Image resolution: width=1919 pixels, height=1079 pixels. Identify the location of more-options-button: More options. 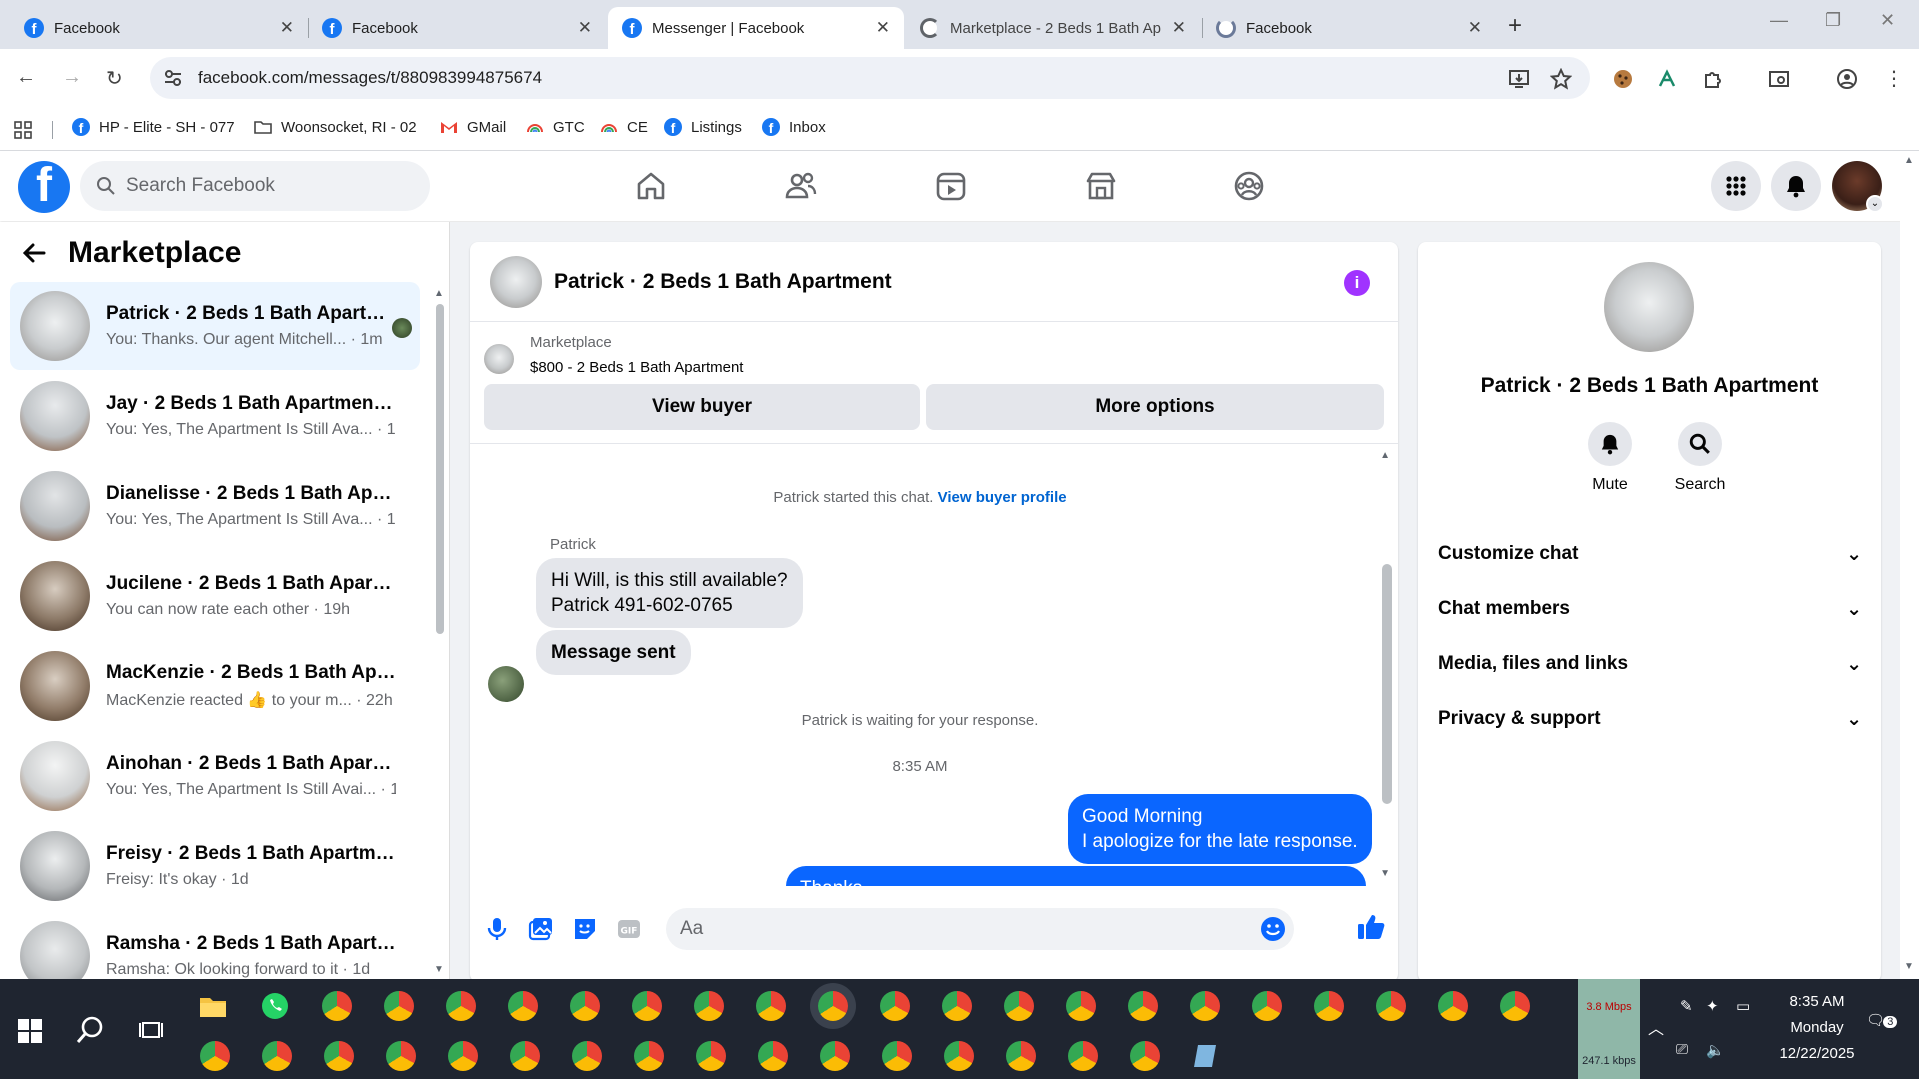
(1155, 407).